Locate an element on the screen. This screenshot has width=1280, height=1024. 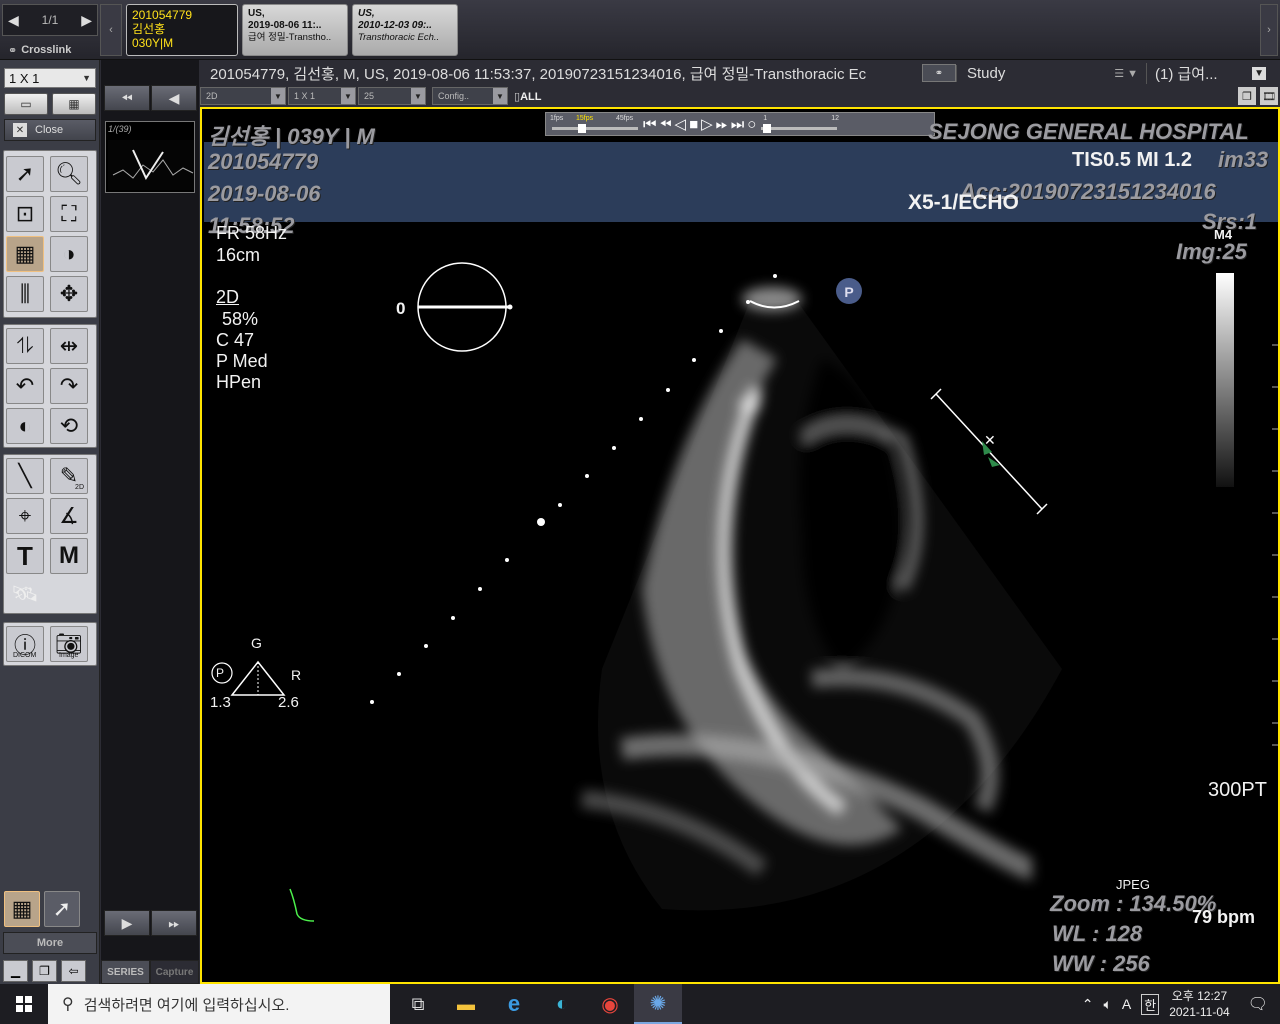
all-button: ▯ALL is located at coordinates (527, 96).